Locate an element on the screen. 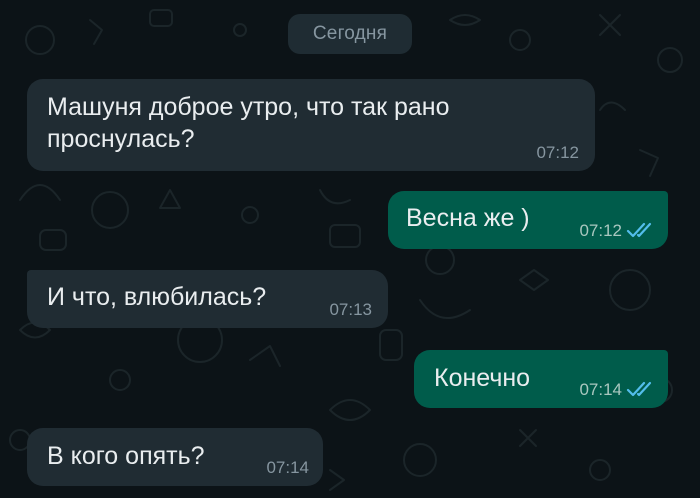  date-separator: Сегодня is located at coordinates (350, 34).